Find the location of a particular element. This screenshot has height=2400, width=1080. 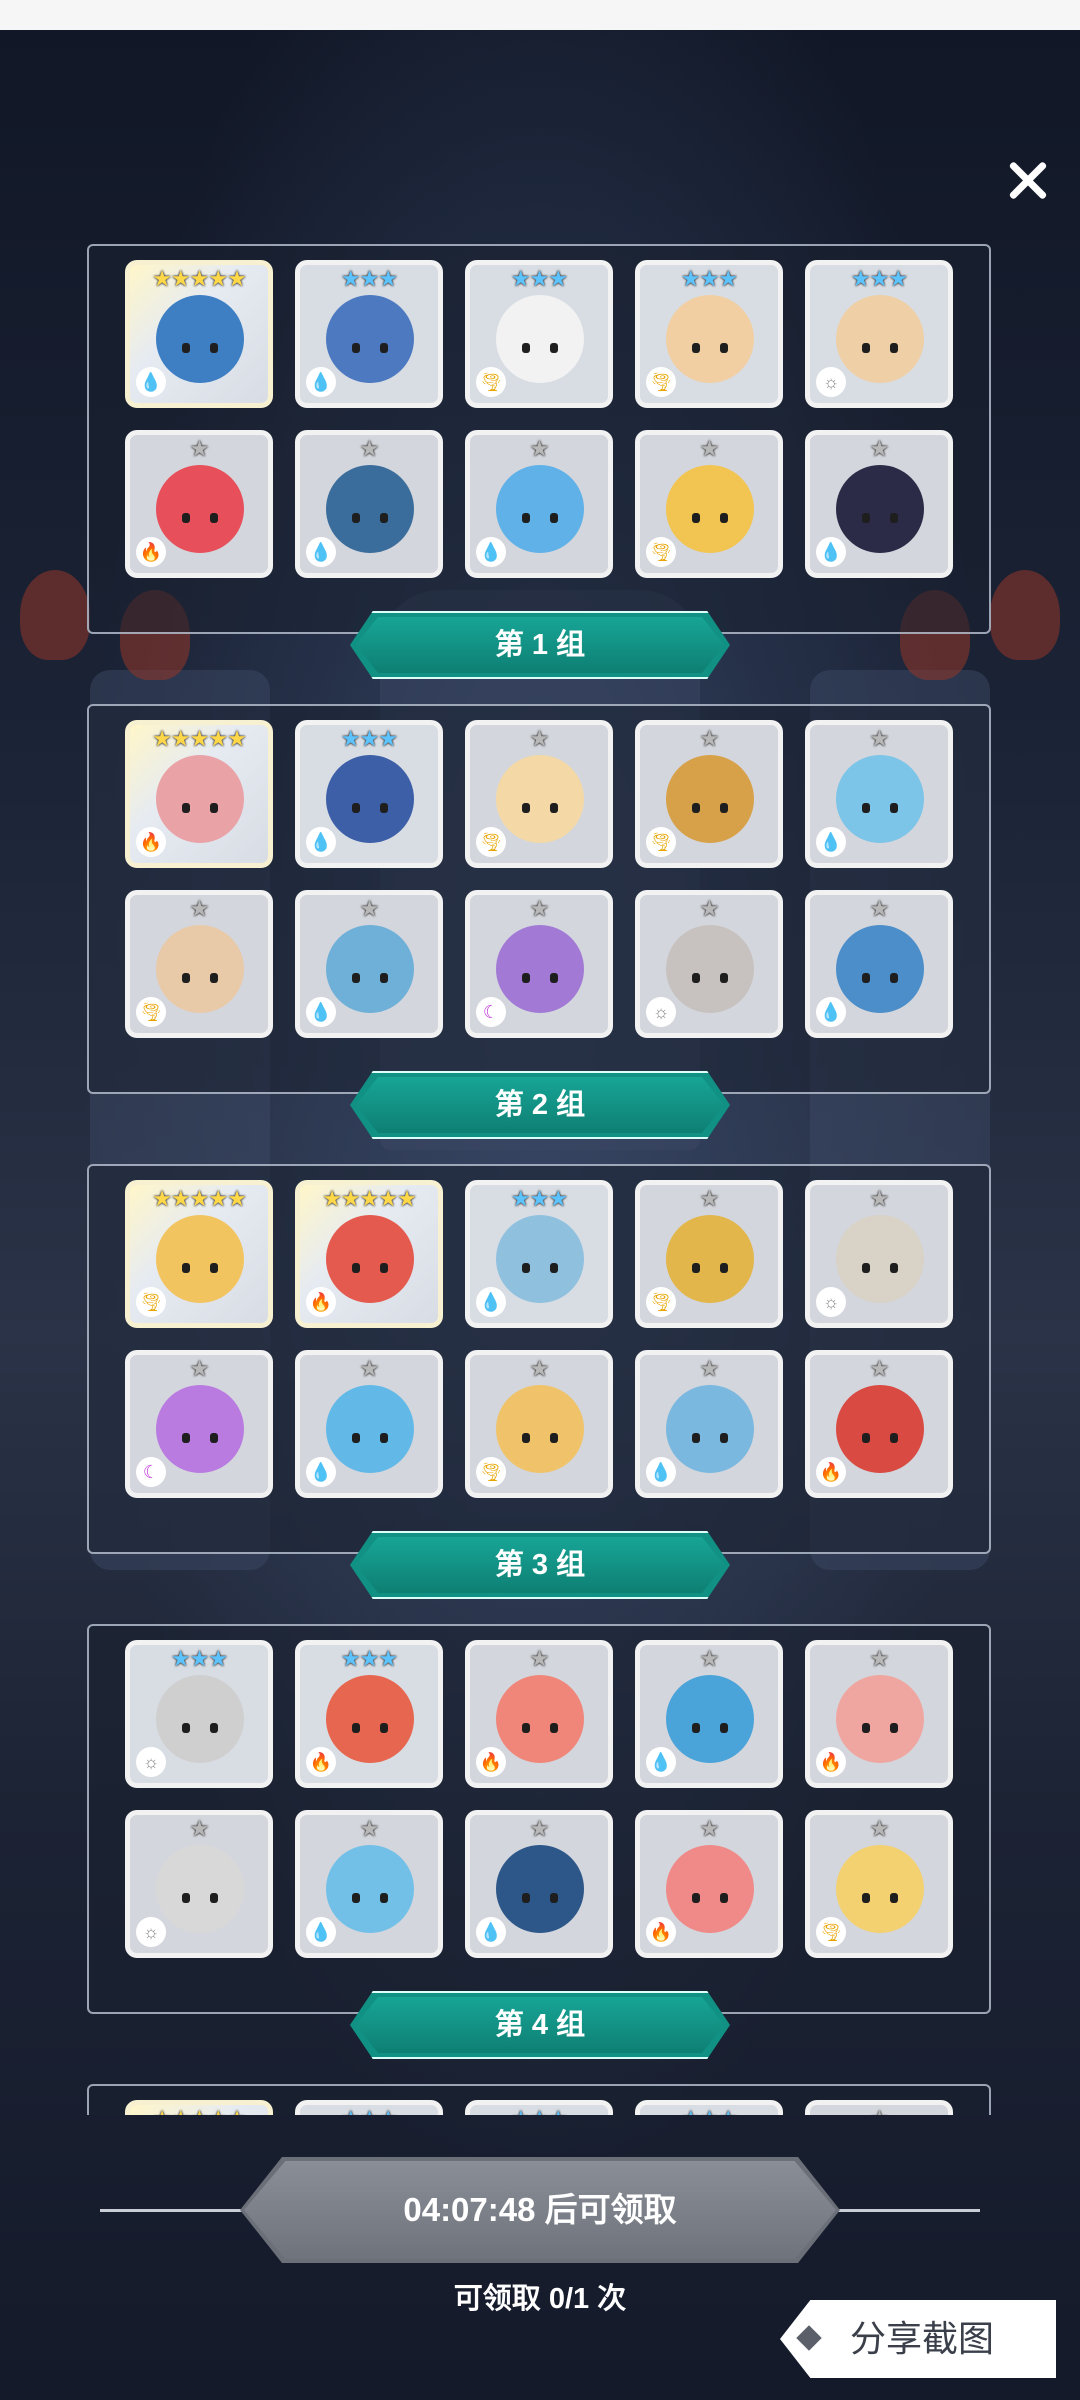

close-icon is located at coordinates (1028, 180).